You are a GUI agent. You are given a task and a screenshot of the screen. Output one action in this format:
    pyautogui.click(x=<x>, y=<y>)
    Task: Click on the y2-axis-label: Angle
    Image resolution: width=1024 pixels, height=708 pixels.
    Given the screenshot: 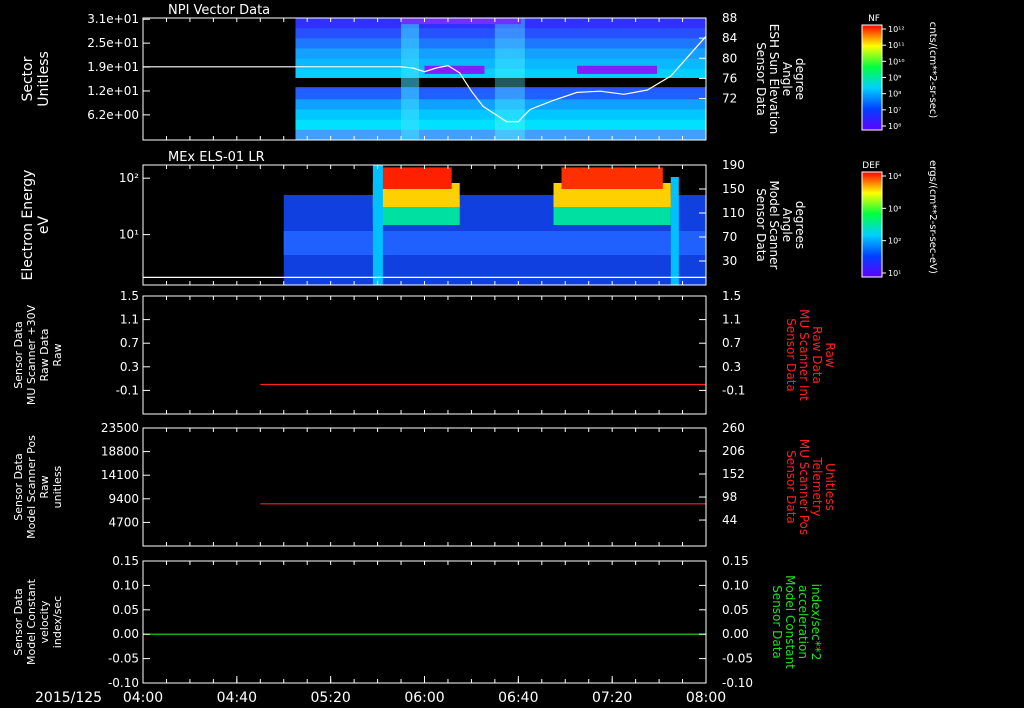 What is the action you would take?
    pyautogui.click(x=787, y=225)
    